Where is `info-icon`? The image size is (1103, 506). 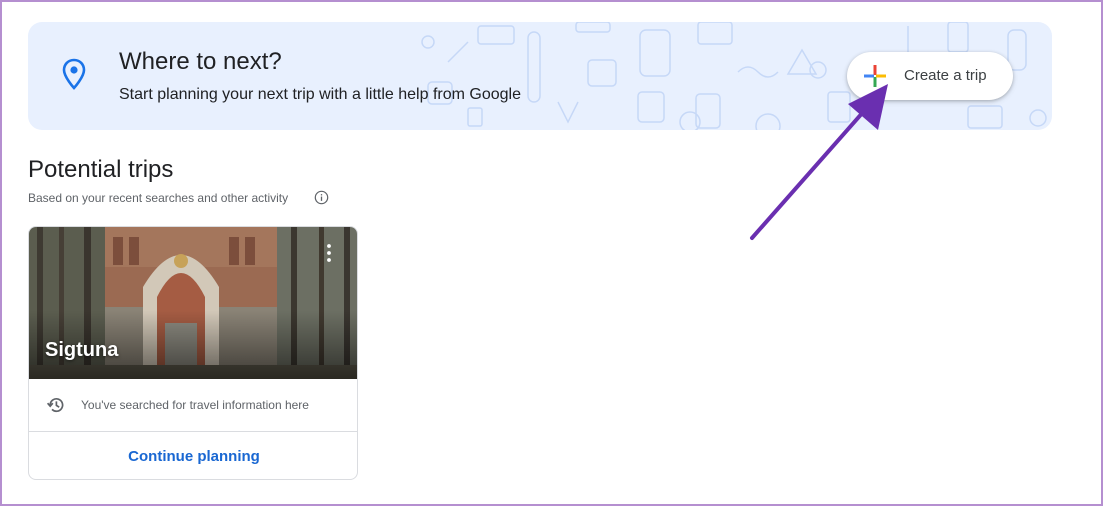 info-icon is located at coordinates (321, 197).